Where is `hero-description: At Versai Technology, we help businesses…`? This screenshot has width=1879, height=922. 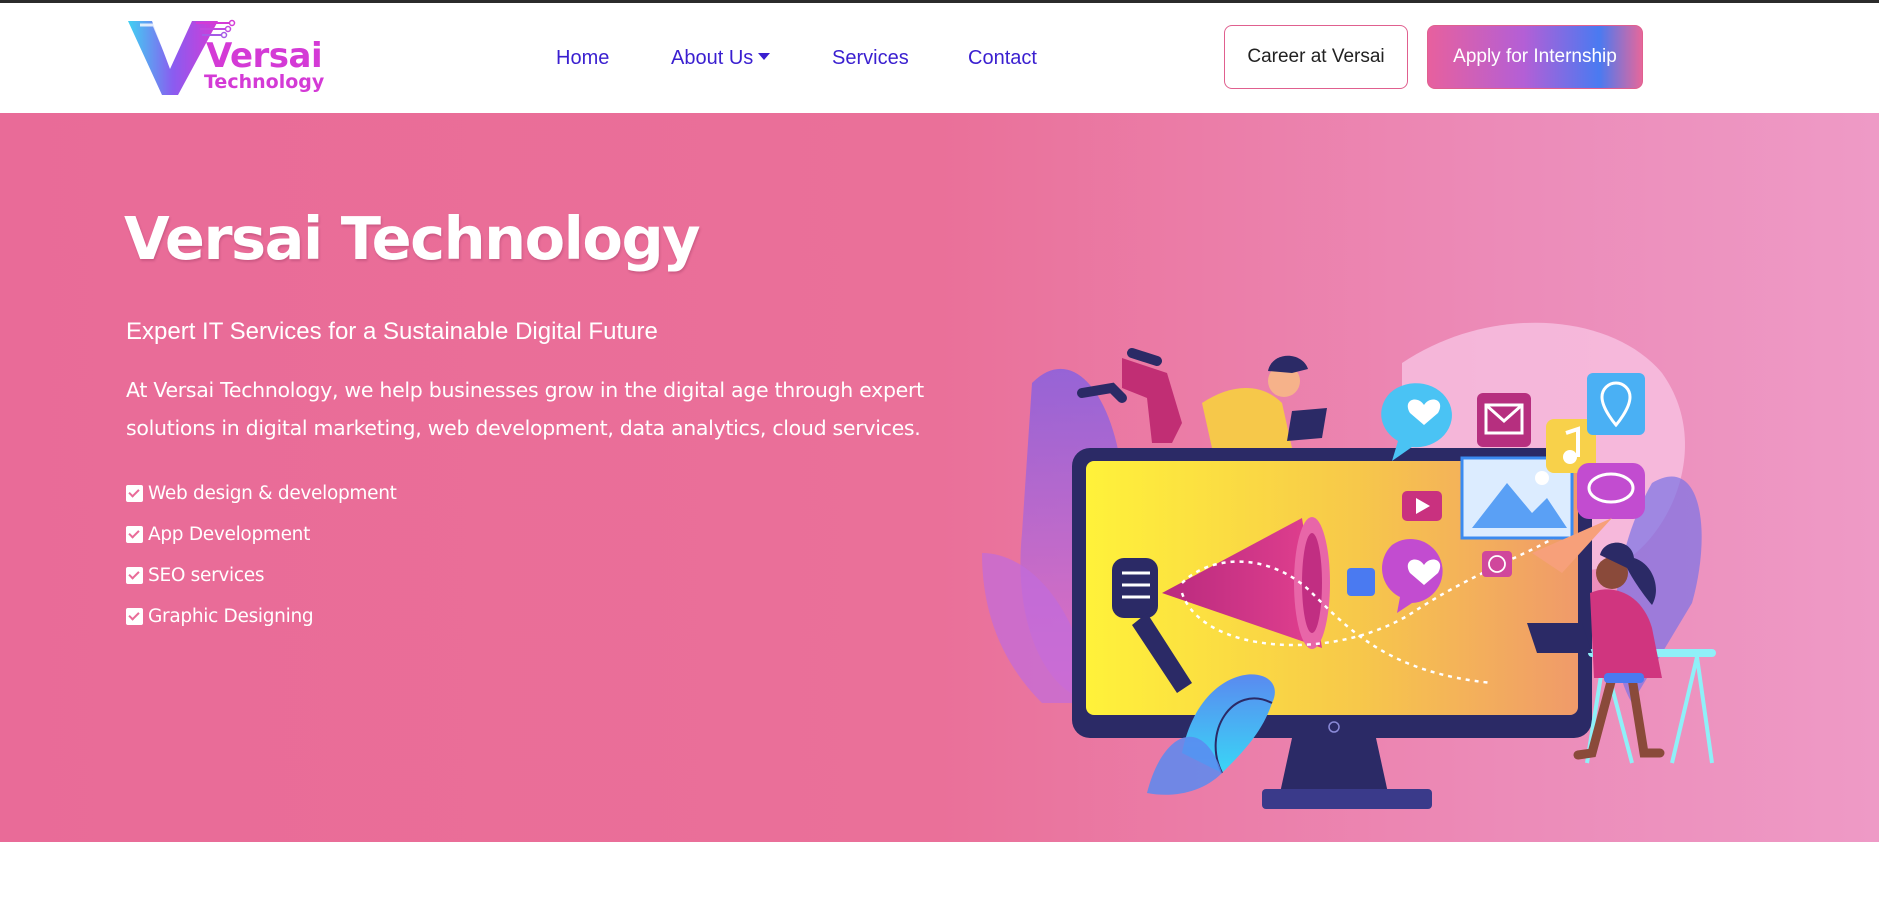
hero-description: At Versai Technology, we help businesses… is located at coordinates (525, 409).